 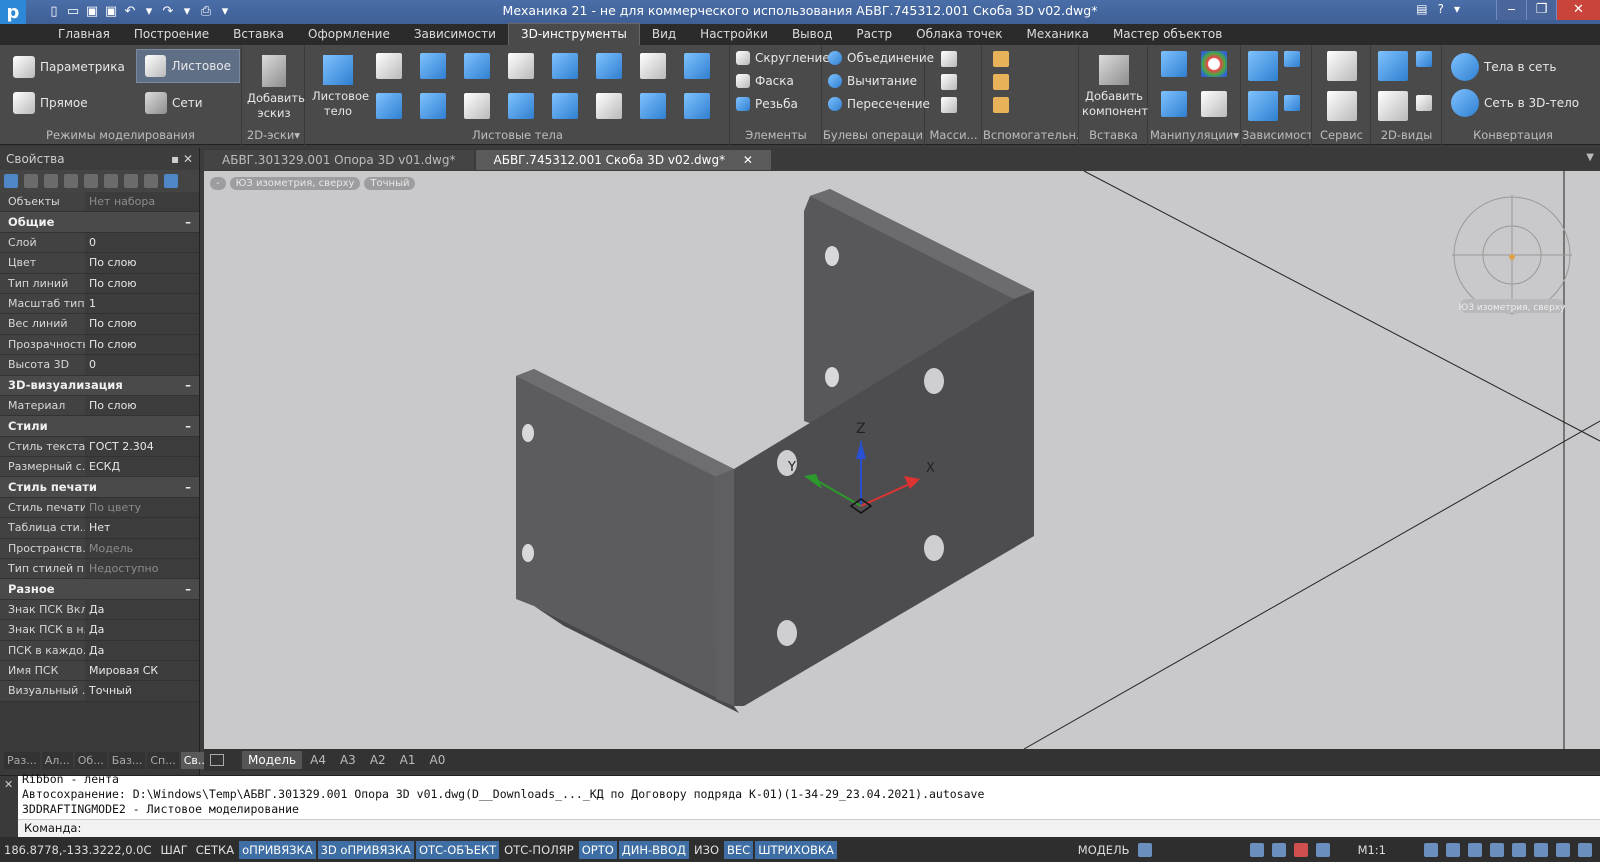 What do you see at coordinates (767, 104) in the screenshot?
I see `thread-button: Резьба` at bounding box center [767, 104].